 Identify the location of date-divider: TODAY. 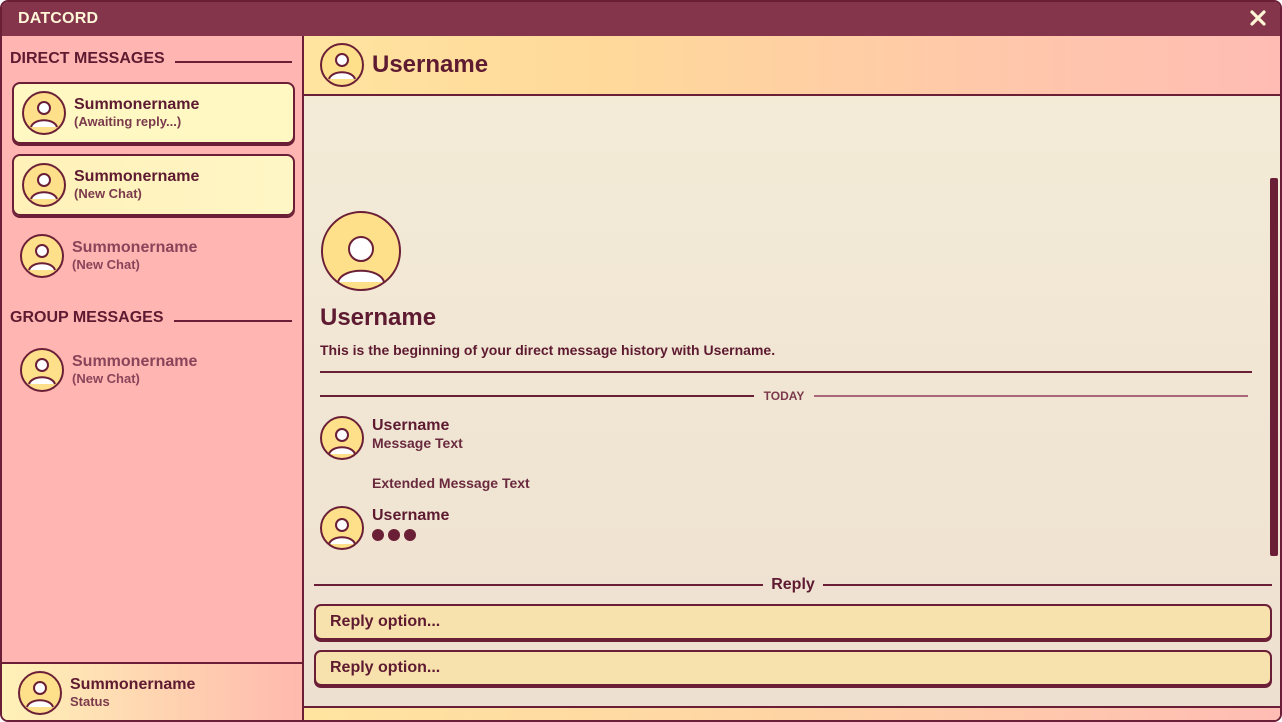
(784, 396).